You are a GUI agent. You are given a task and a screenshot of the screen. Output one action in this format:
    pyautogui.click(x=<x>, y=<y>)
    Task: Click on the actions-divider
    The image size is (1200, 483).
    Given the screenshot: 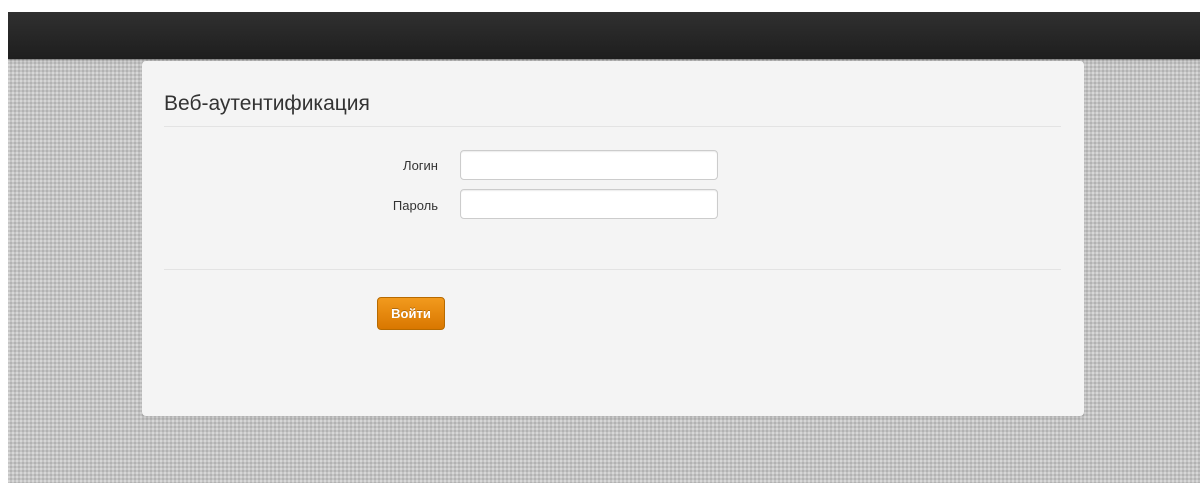 What is the action you would take?
    pyautogui.click(x=612, y=269)
    